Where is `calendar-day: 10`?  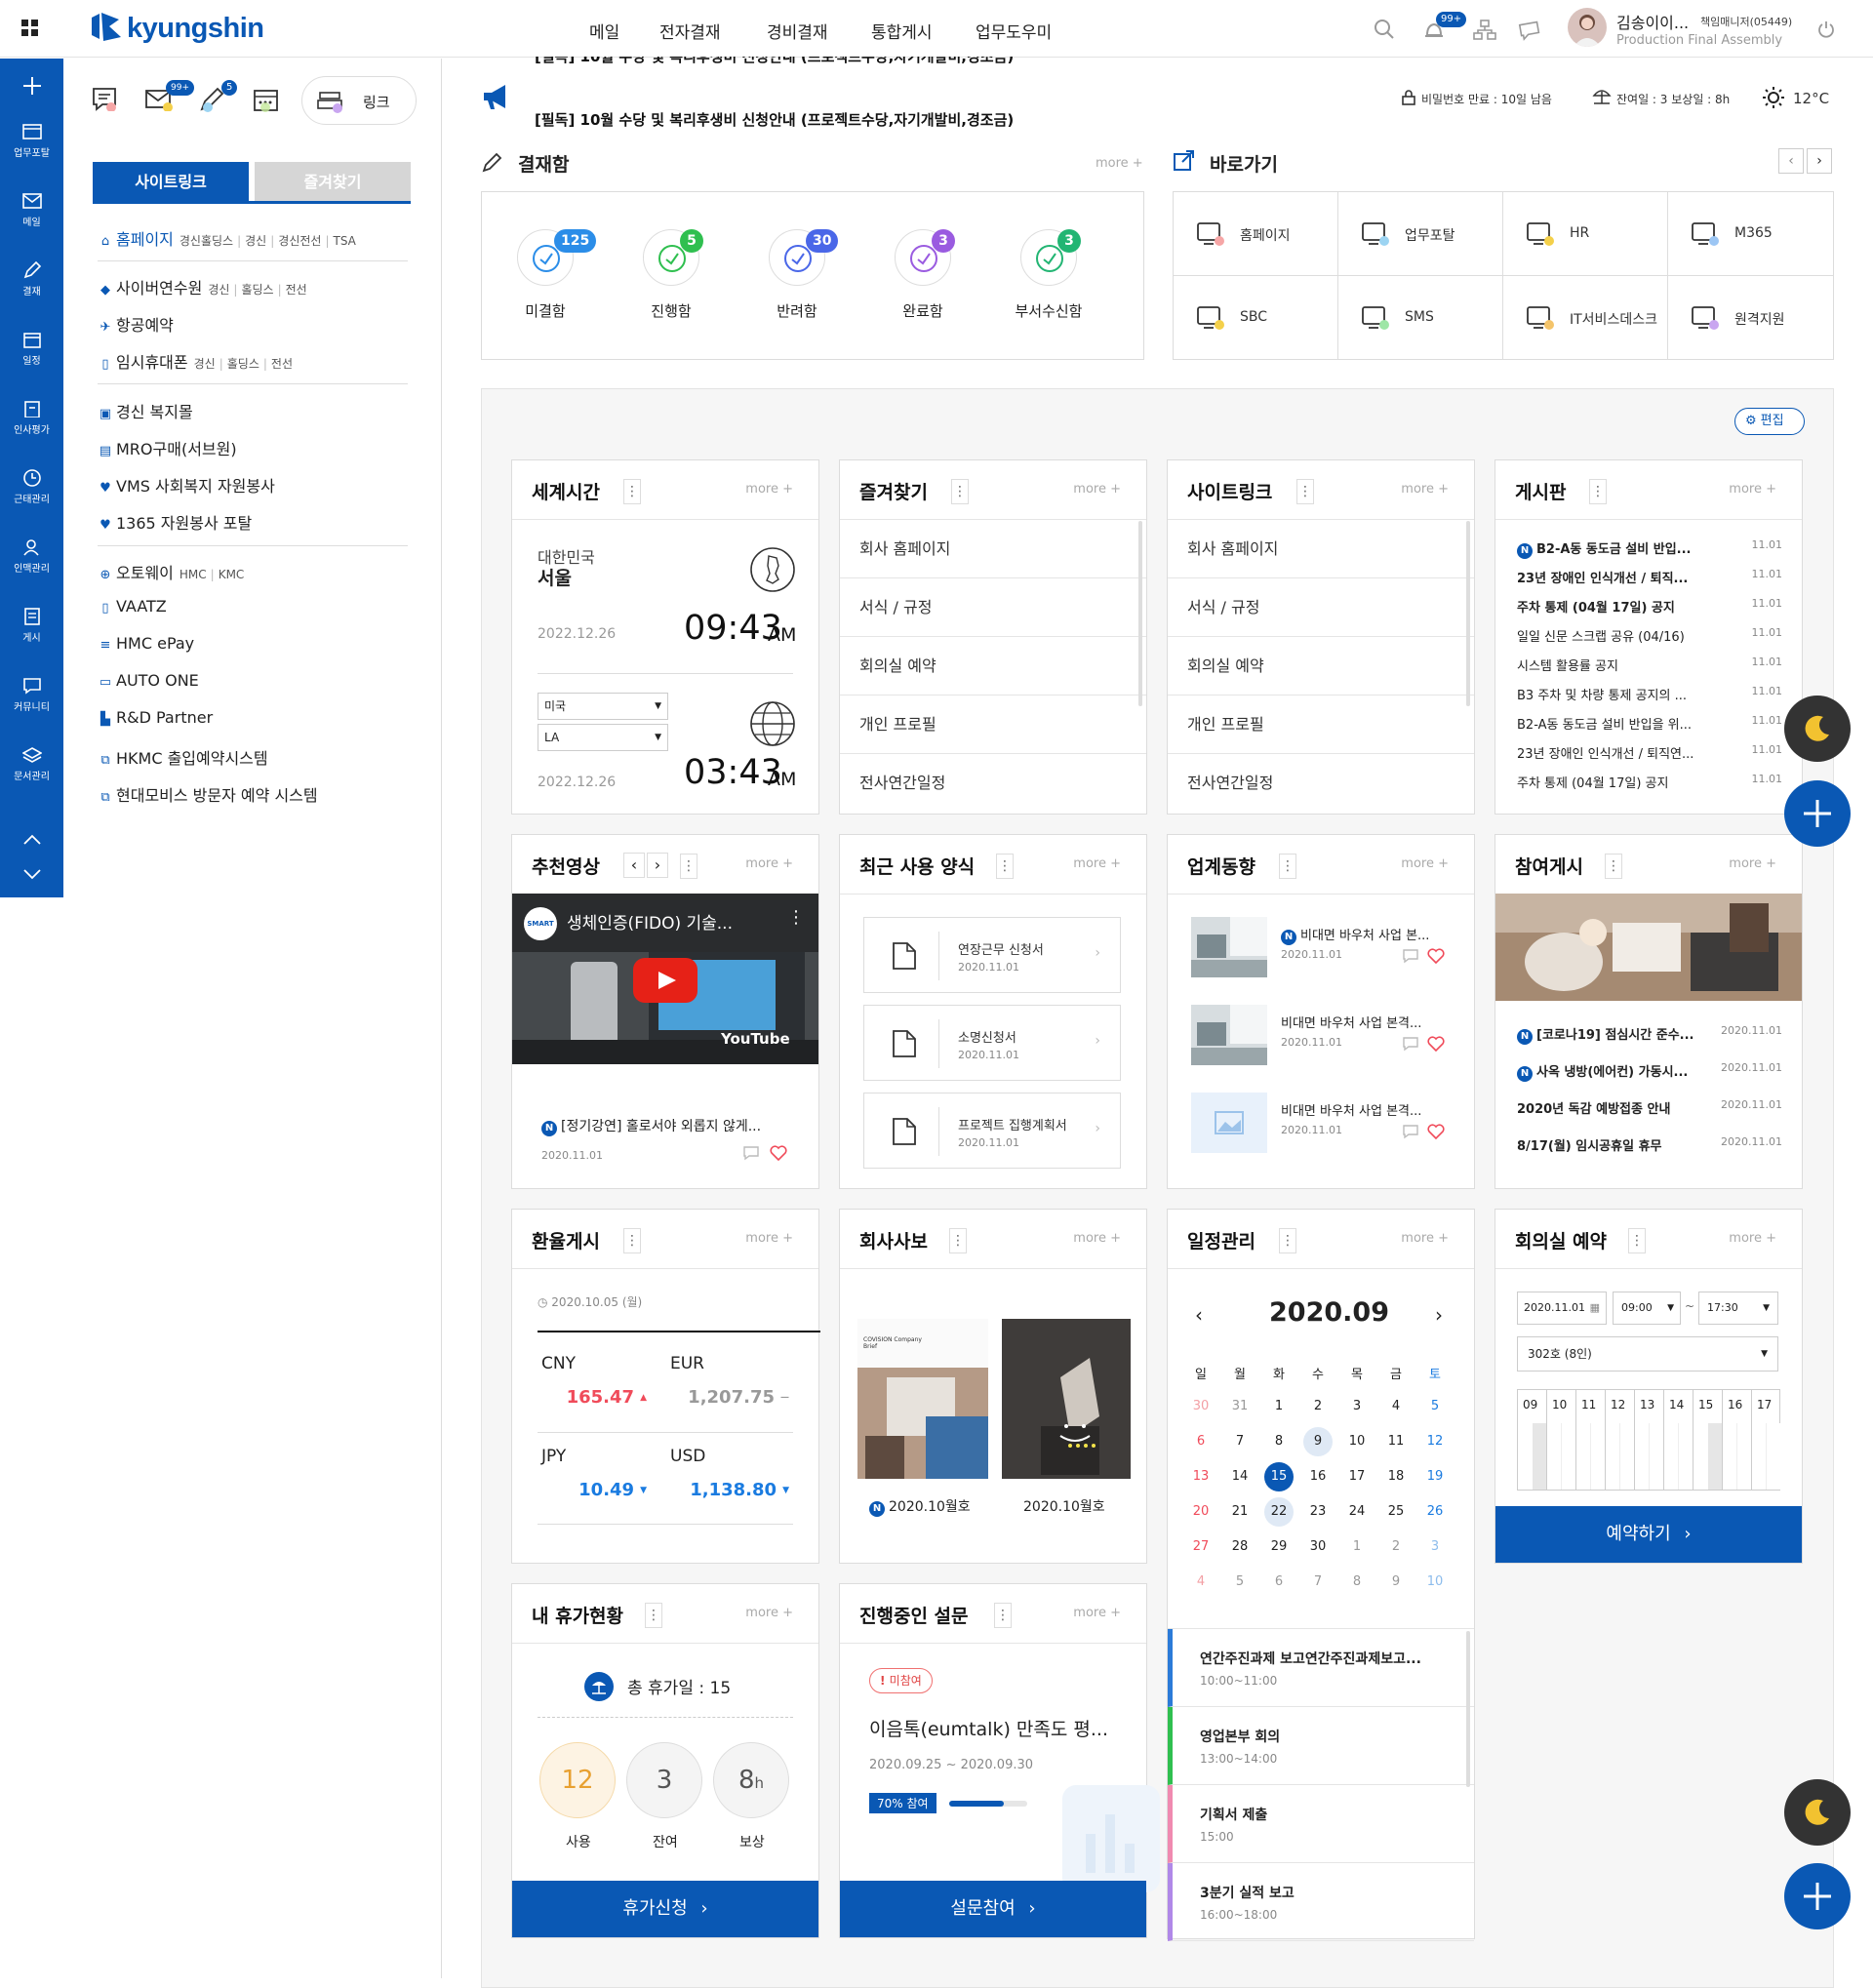
calendar-day: 10 is located at coordinates (1356, 1441).